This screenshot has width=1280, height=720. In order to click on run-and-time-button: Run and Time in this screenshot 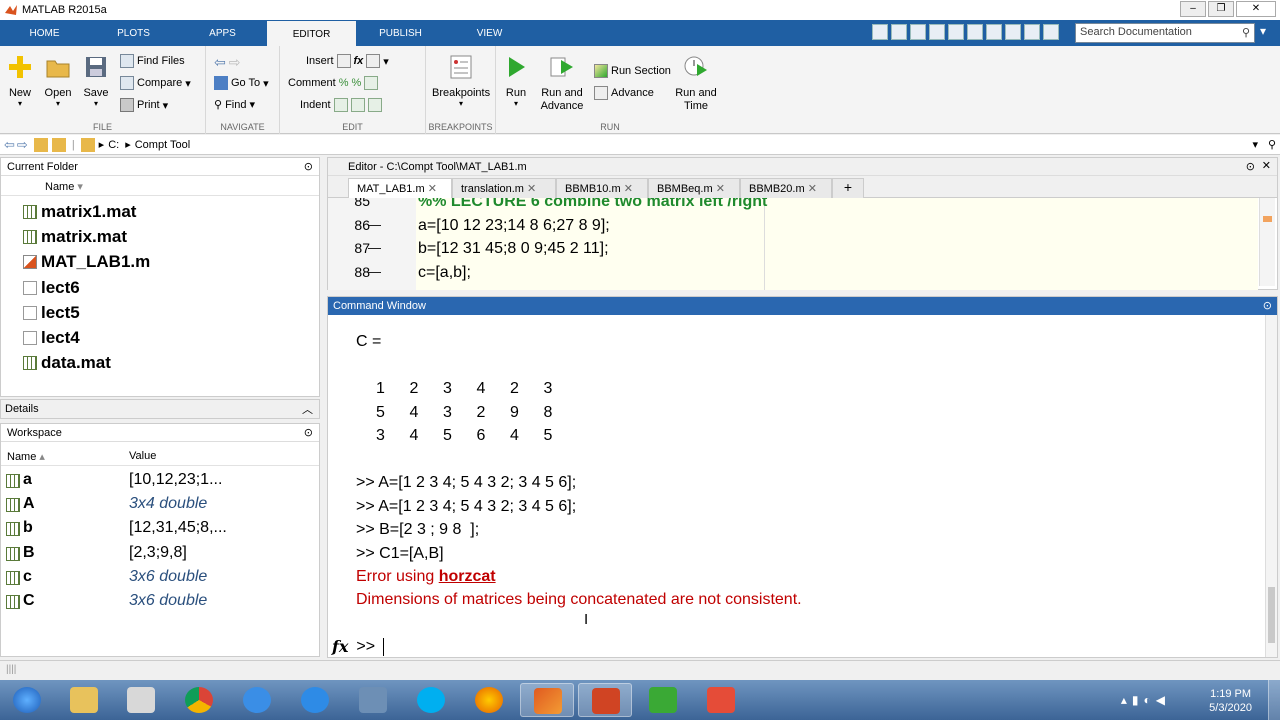, I will do `click(696, 83)`.